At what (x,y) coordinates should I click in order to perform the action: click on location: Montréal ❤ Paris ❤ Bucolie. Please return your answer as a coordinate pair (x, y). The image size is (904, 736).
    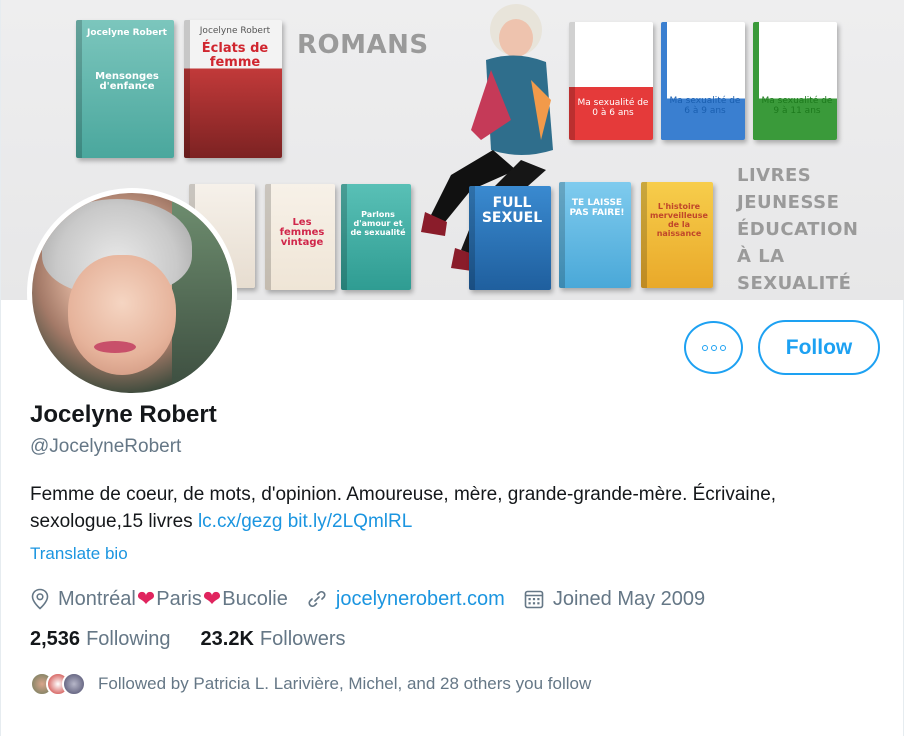
    Looking at the image, I should click on (159, 599).